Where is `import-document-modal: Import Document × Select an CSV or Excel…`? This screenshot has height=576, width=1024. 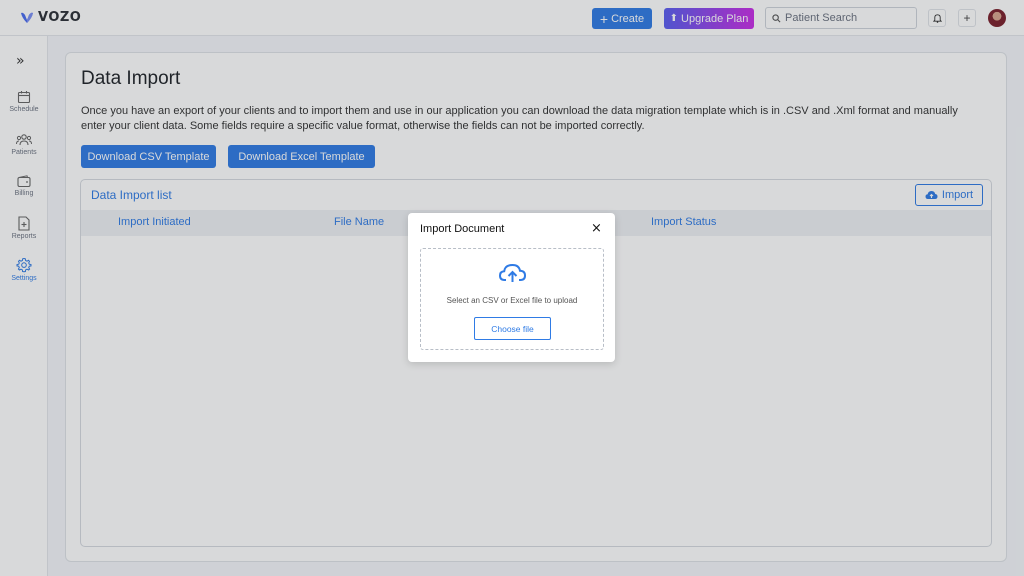
import-document-modal: Import Document × Select an CSV or Excel… is located at coordinates (511, 287).